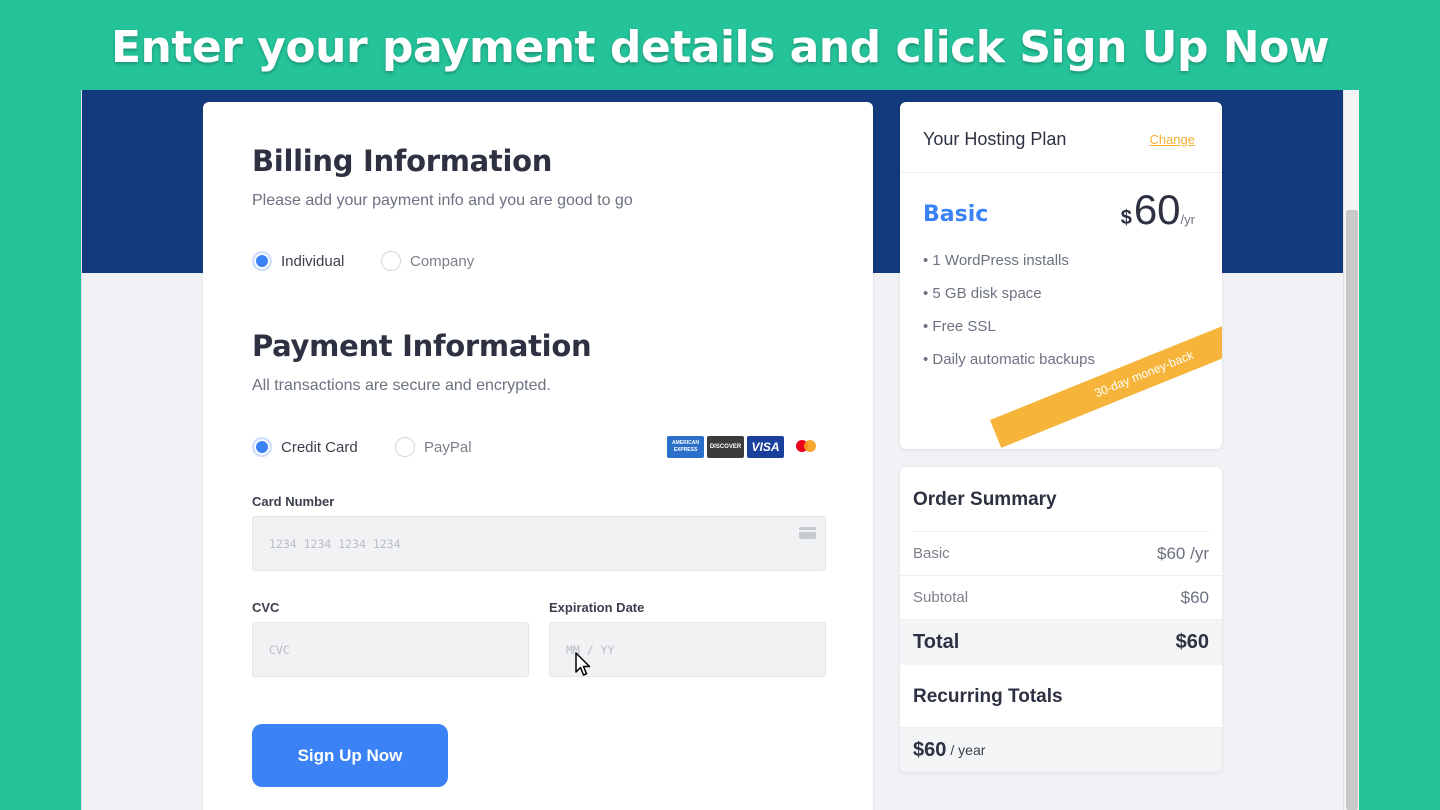  Describe the element at coordinates (597, 607) in the screenshot. I see `expiry-label: Expiration Date` at that location.